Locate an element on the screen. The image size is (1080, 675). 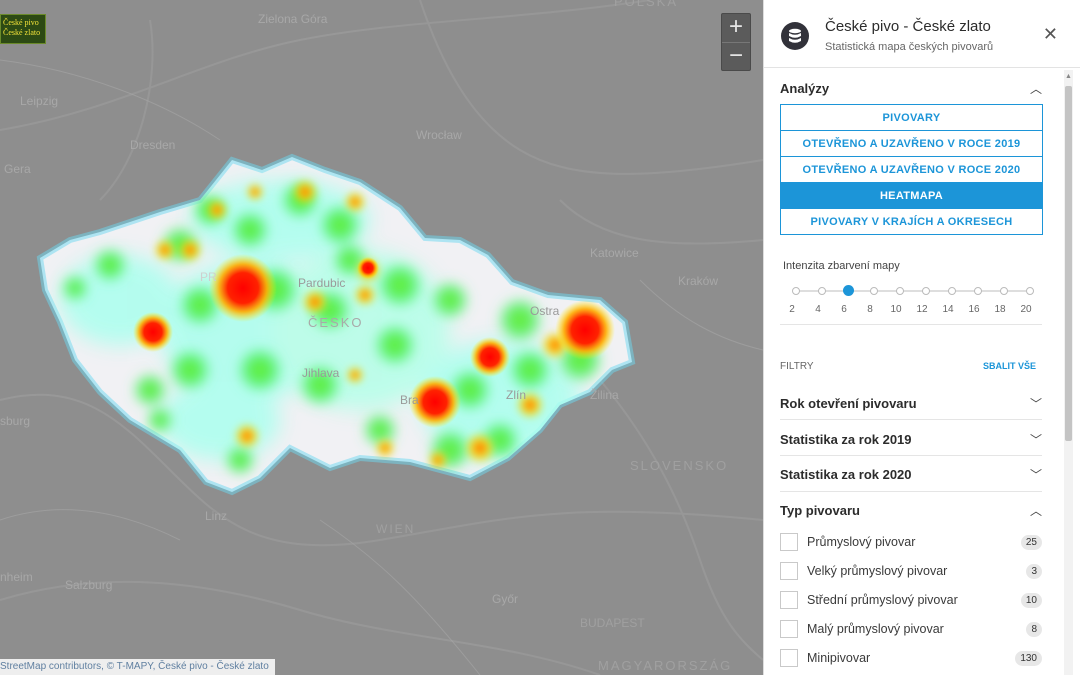
slider-handle is located at coordinates (848, 290).